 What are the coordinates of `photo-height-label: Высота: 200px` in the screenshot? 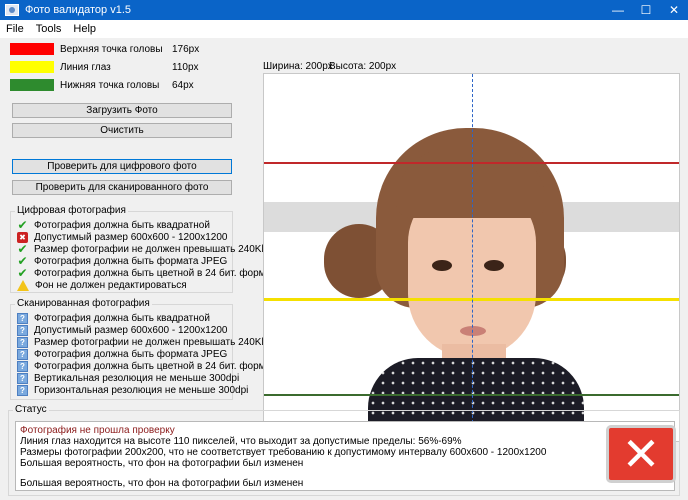 It's located at (363, 66).